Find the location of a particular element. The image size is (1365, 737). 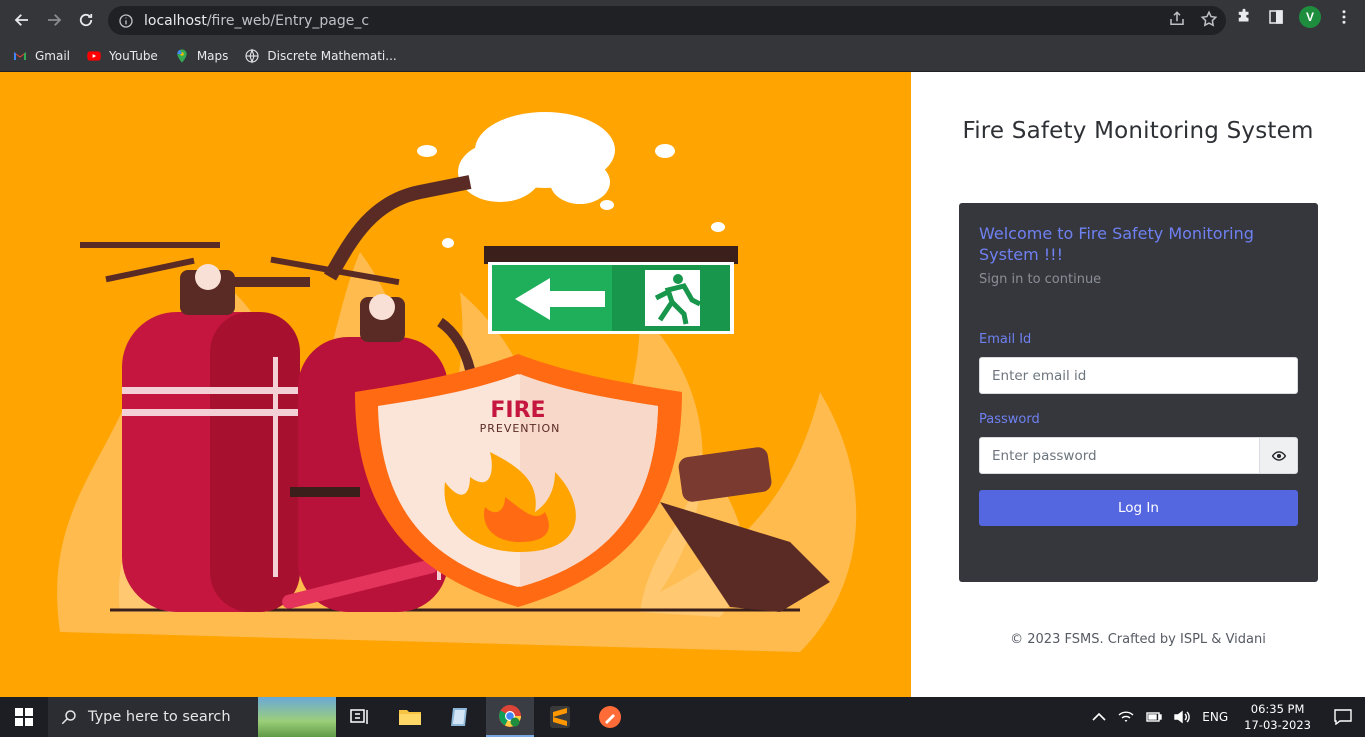

browser-toolbar: localhost/fire_web/Entry_page_c V is located at coordinates (682, 20).